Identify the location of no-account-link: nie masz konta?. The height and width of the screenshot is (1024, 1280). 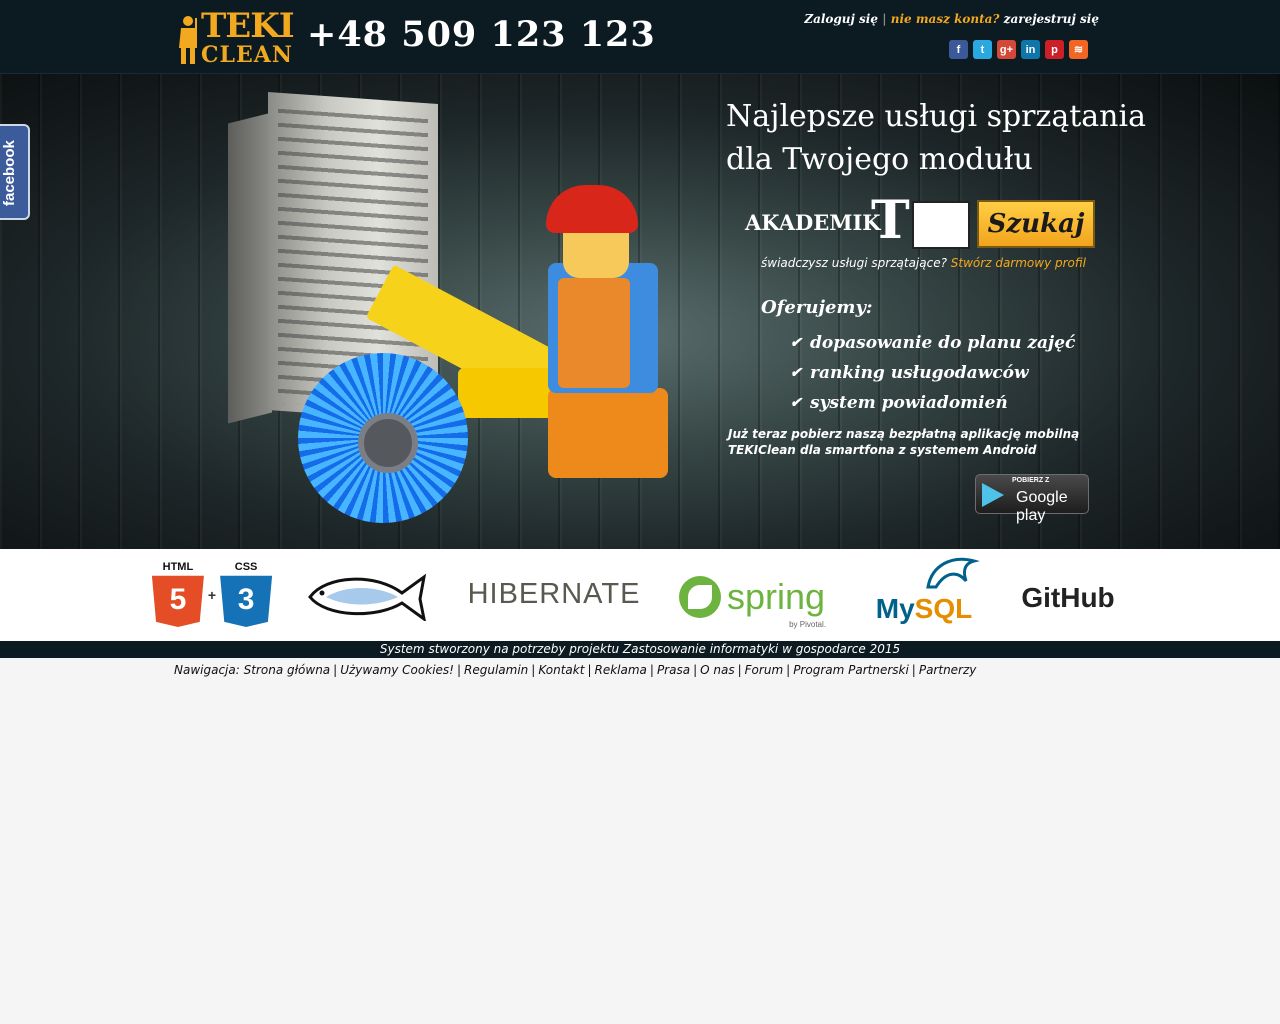
(945, 19).